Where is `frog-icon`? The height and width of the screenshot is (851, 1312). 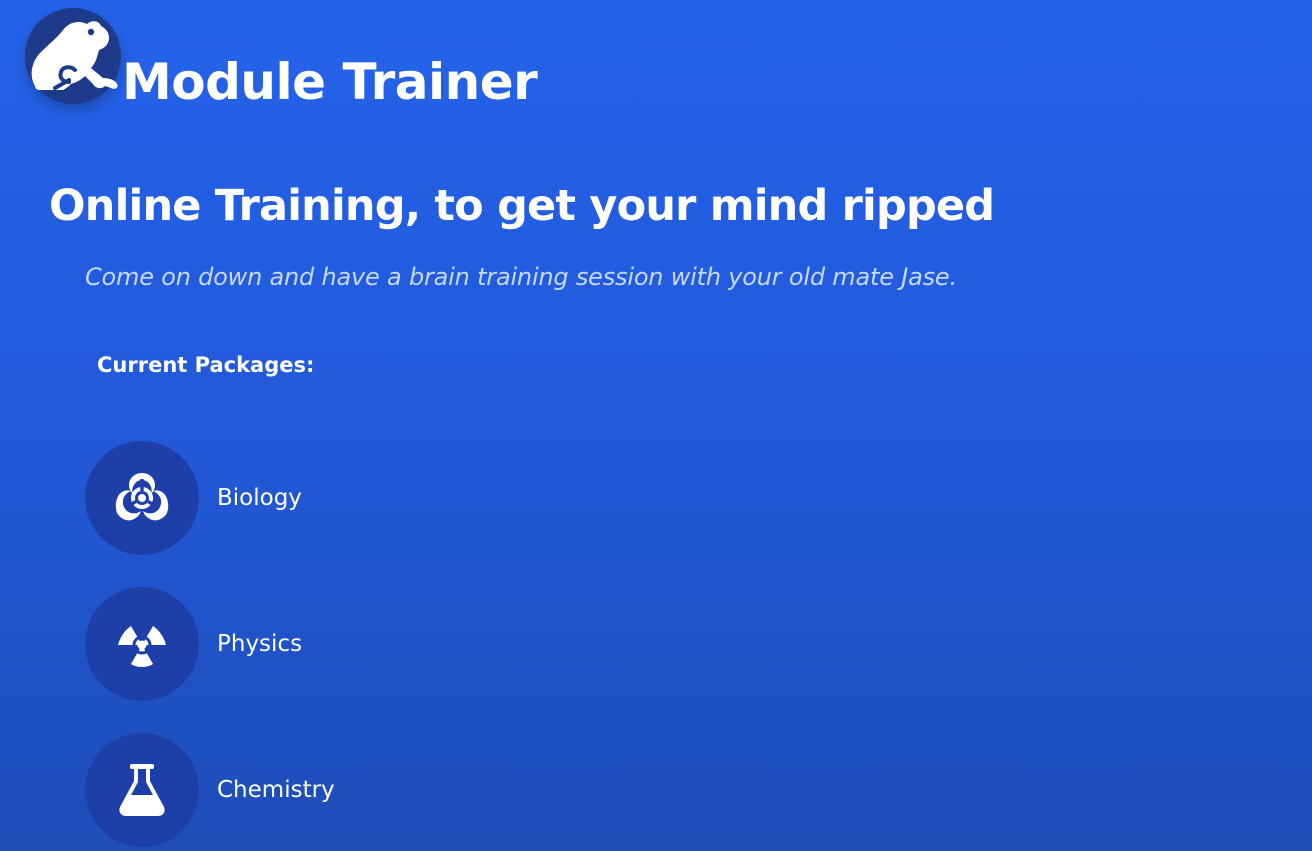
frog-icon is located at coordinates (74, 55).